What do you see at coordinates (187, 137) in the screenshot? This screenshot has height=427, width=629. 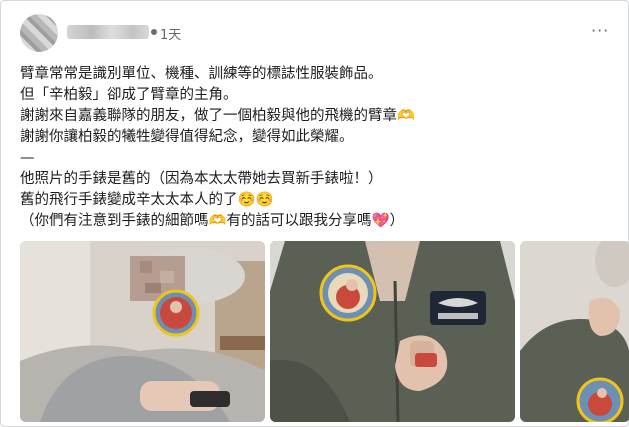 I see `post-line-4: 謝謝你讓柏毅的犧牲變得值得紀念，變得如此榮耀。` at bounding box center [187, 137].